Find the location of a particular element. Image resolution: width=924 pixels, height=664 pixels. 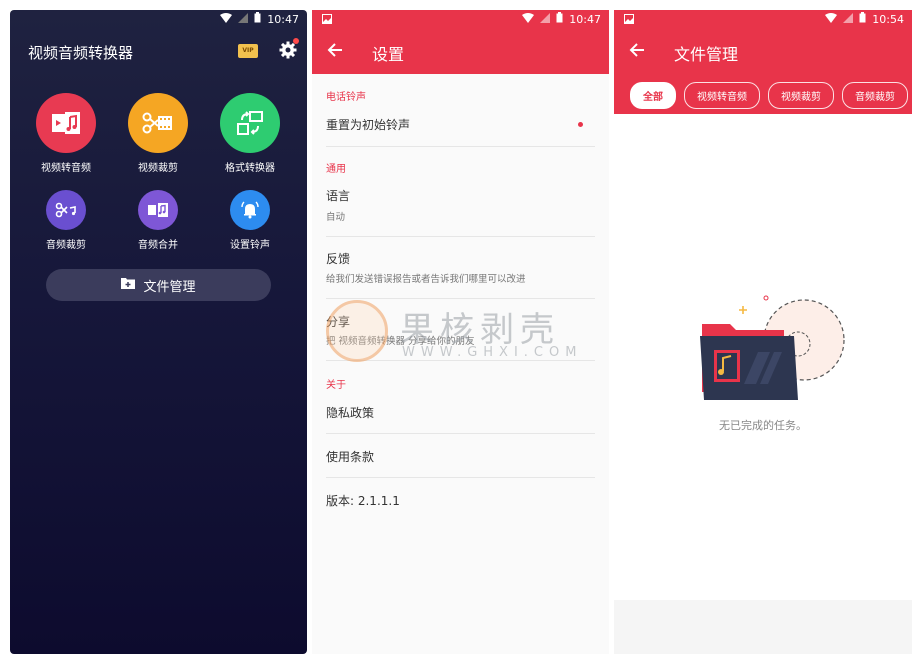

scissors-film-icon is located at coordinates (158, 123).